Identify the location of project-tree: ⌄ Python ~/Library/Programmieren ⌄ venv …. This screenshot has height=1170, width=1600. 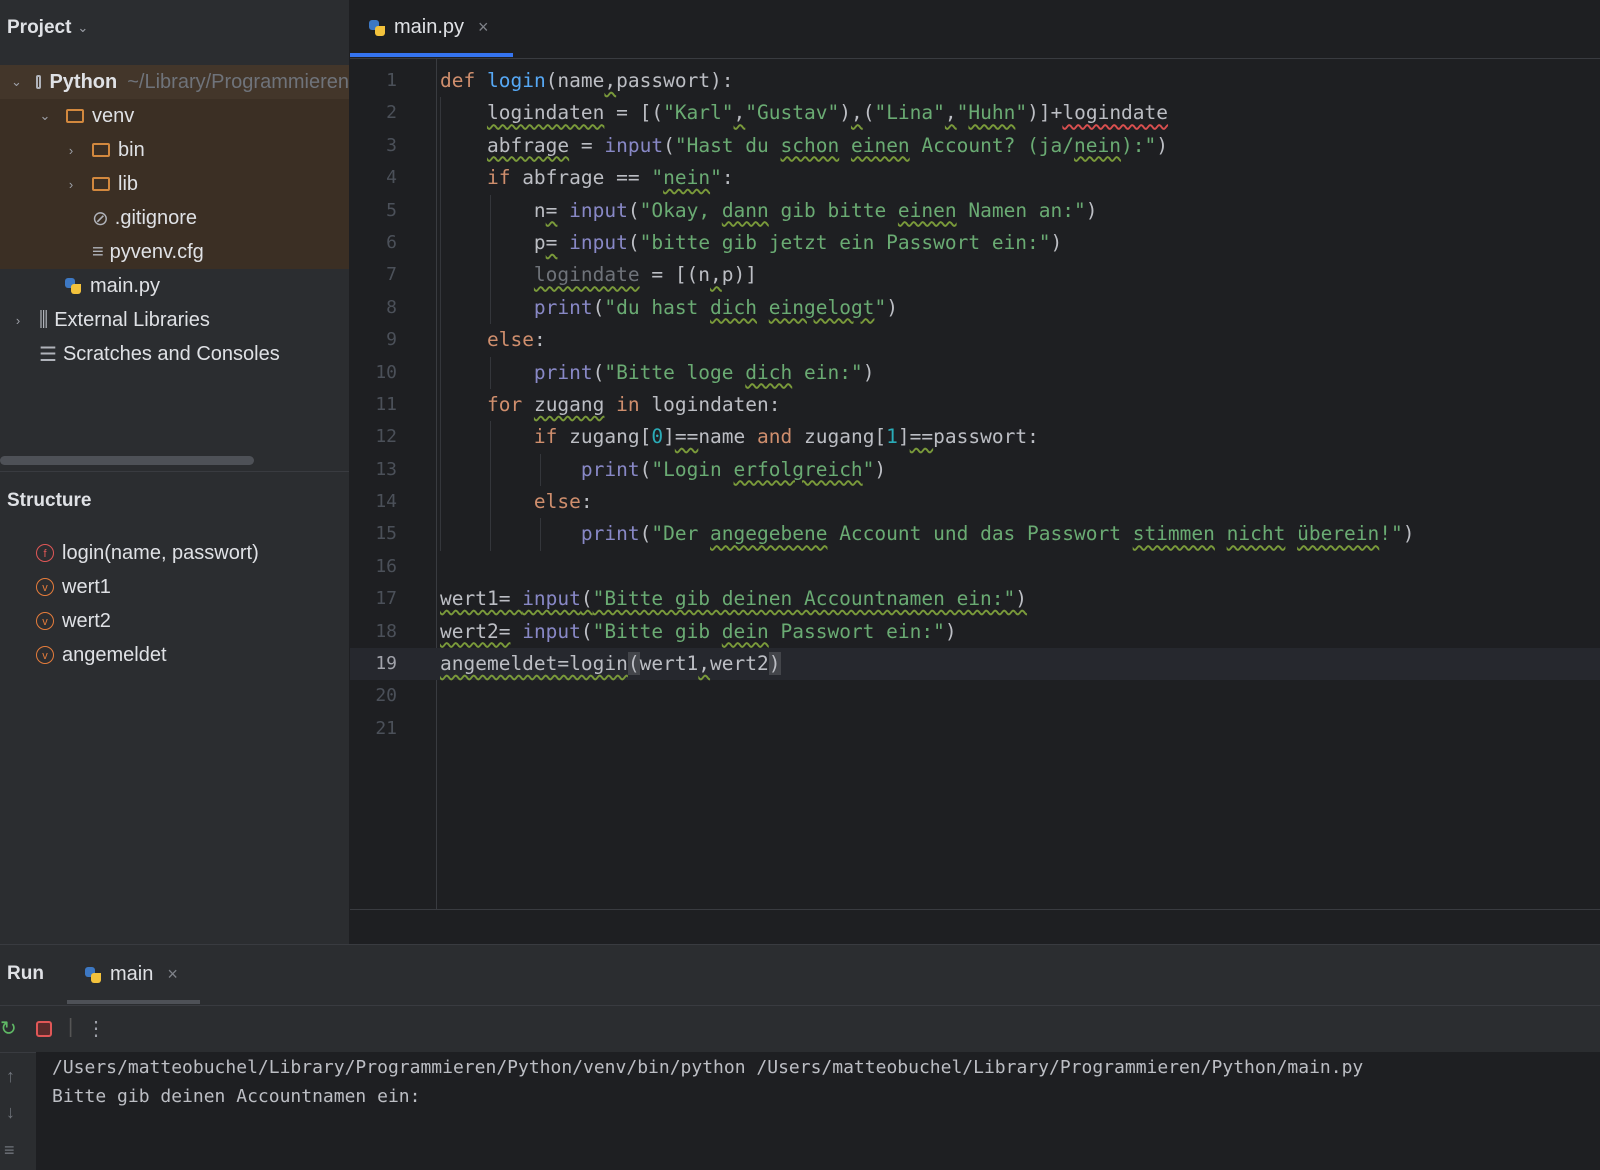
(174, 218).